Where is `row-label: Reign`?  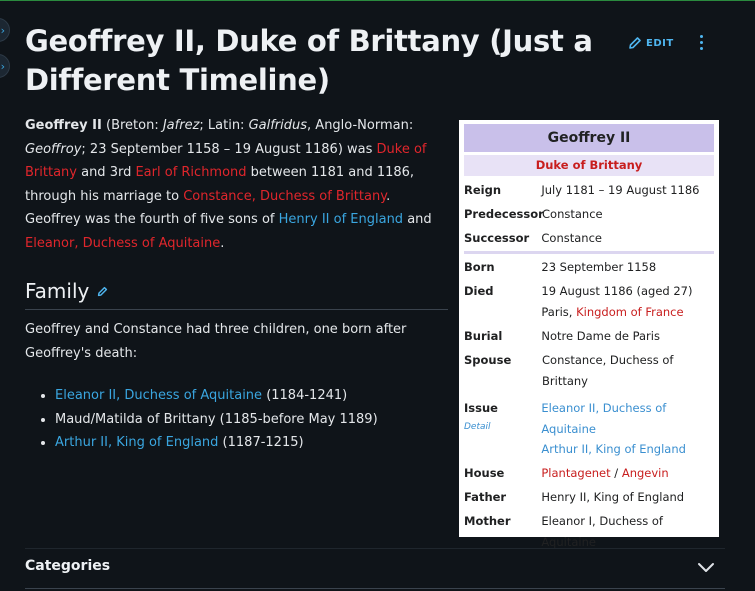
row-label: Reign is located at coordinates (483, 190).